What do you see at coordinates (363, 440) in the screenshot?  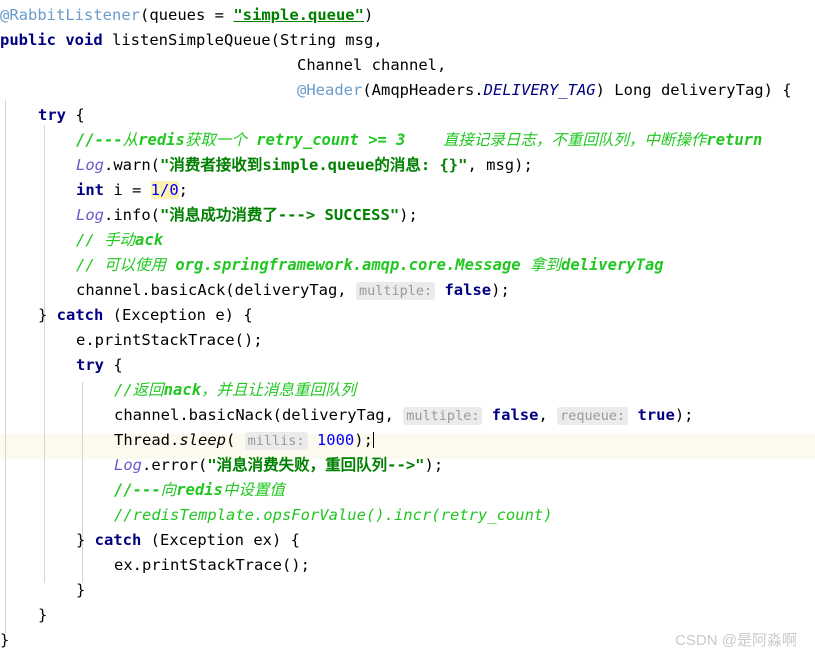 I see `line18-close: );` at bounding box center [363, 440].